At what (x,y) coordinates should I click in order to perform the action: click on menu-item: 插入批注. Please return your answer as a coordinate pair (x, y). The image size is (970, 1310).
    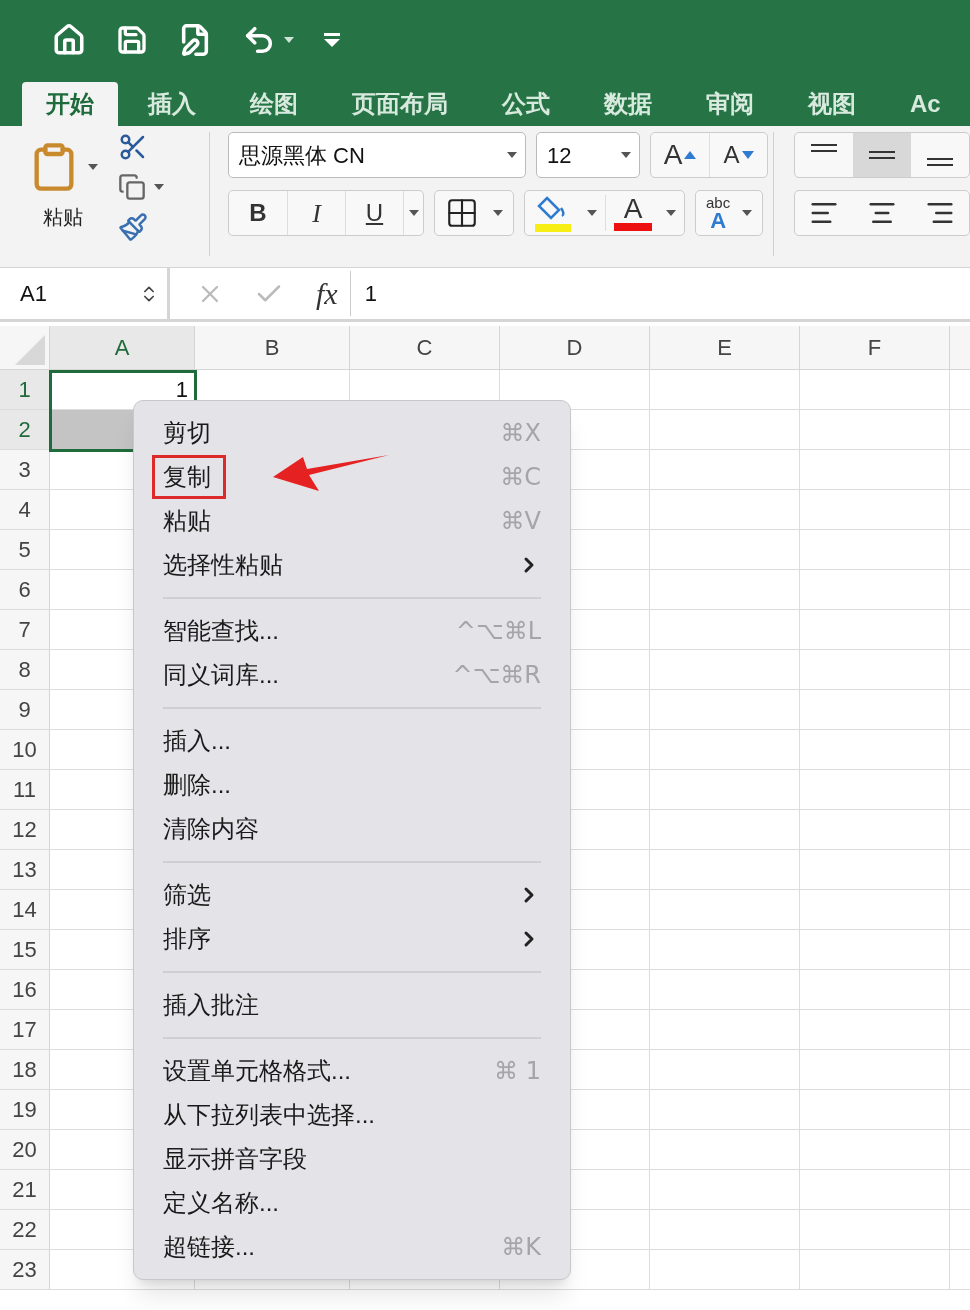
    Looking at the image, I should click on (352, 1005).